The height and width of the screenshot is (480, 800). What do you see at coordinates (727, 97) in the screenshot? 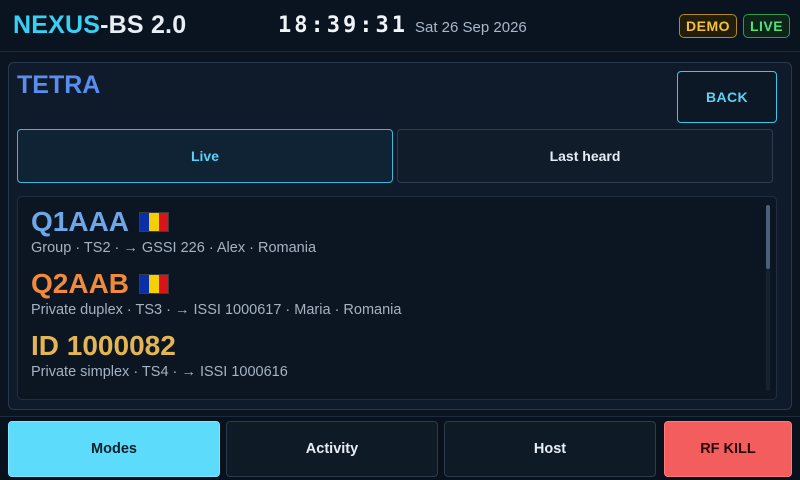
I see `back-button: BACK` at bounding box center [727, 97].